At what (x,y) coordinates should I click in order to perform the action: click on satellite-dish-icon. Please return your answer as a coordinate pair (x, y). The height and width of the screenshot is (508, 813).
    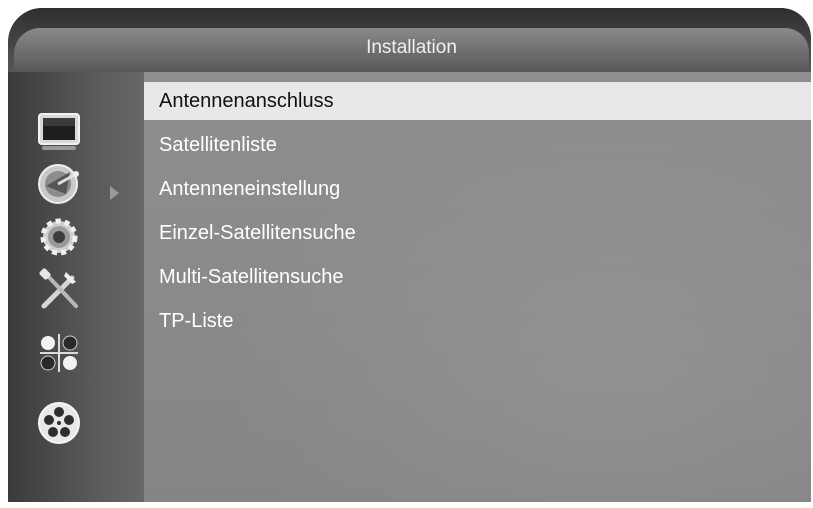
    Looking at the image, I should click on (59, 183).